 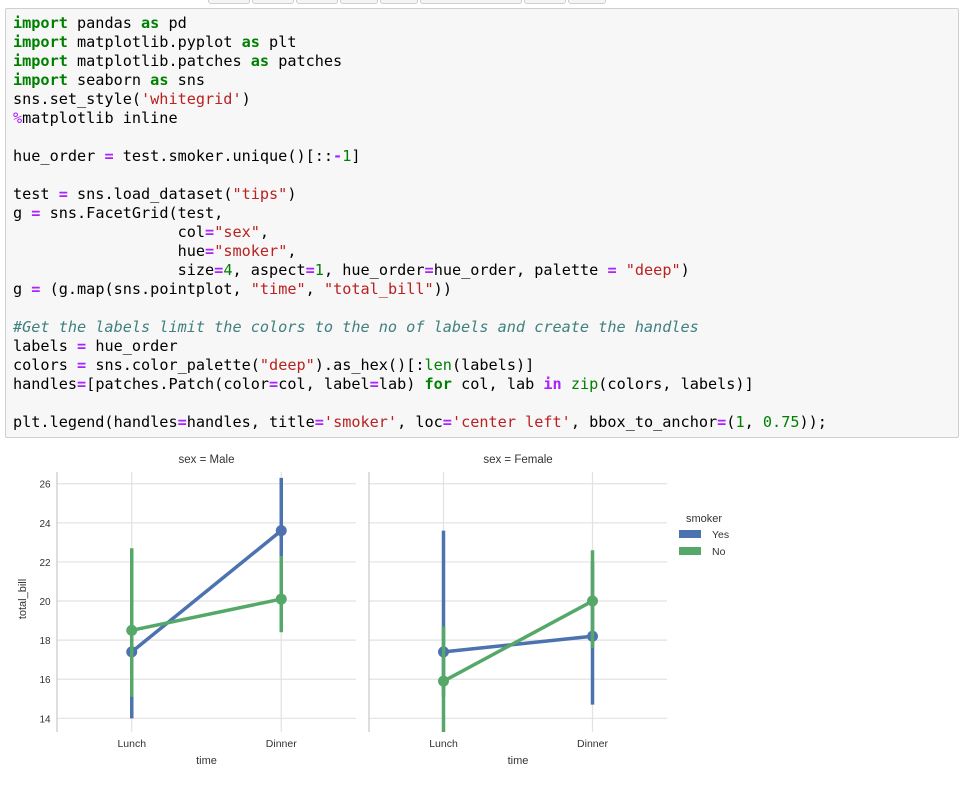 I want to click on code-token: , loc, so click(x=420, y=422).